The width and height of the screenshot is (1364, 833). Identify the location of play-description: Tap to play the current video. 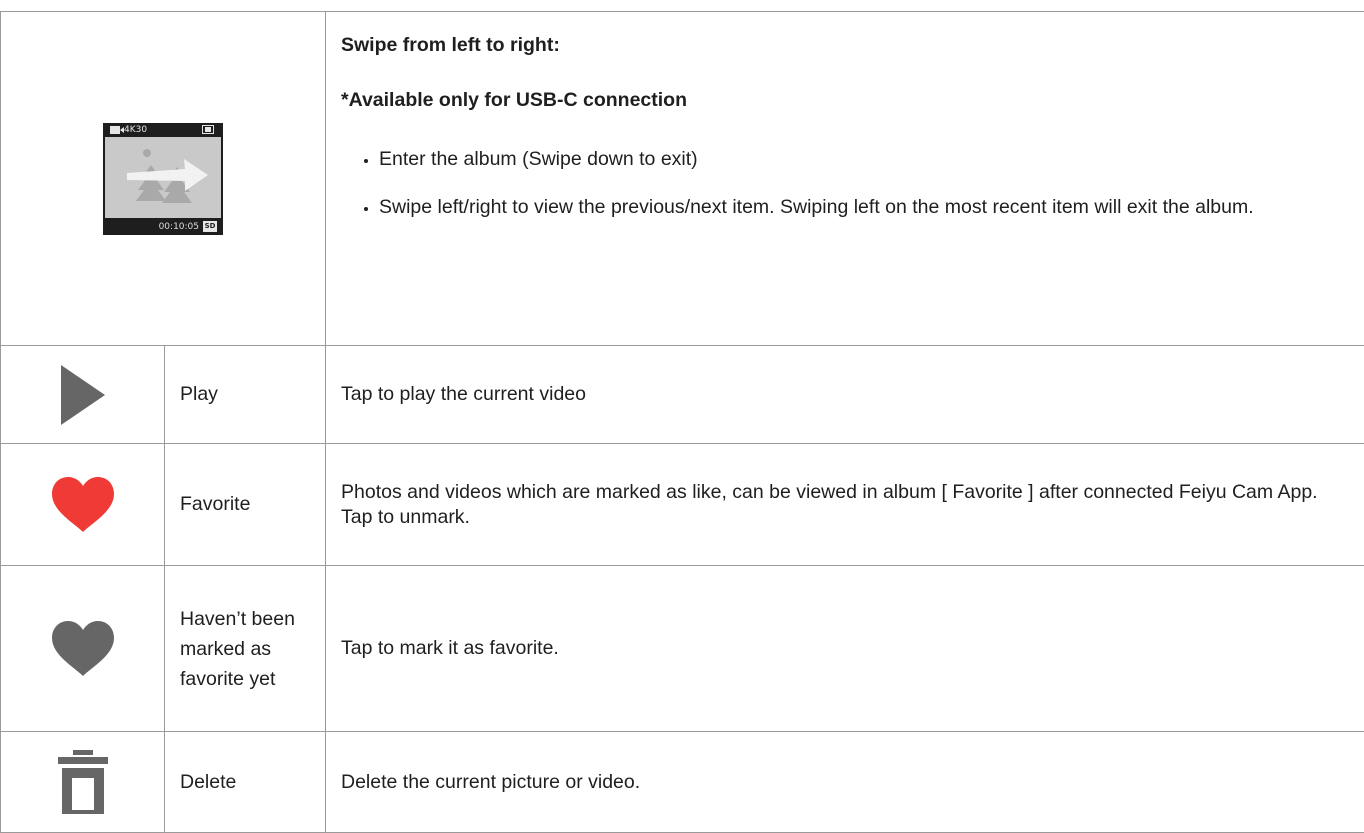
(845, 395).